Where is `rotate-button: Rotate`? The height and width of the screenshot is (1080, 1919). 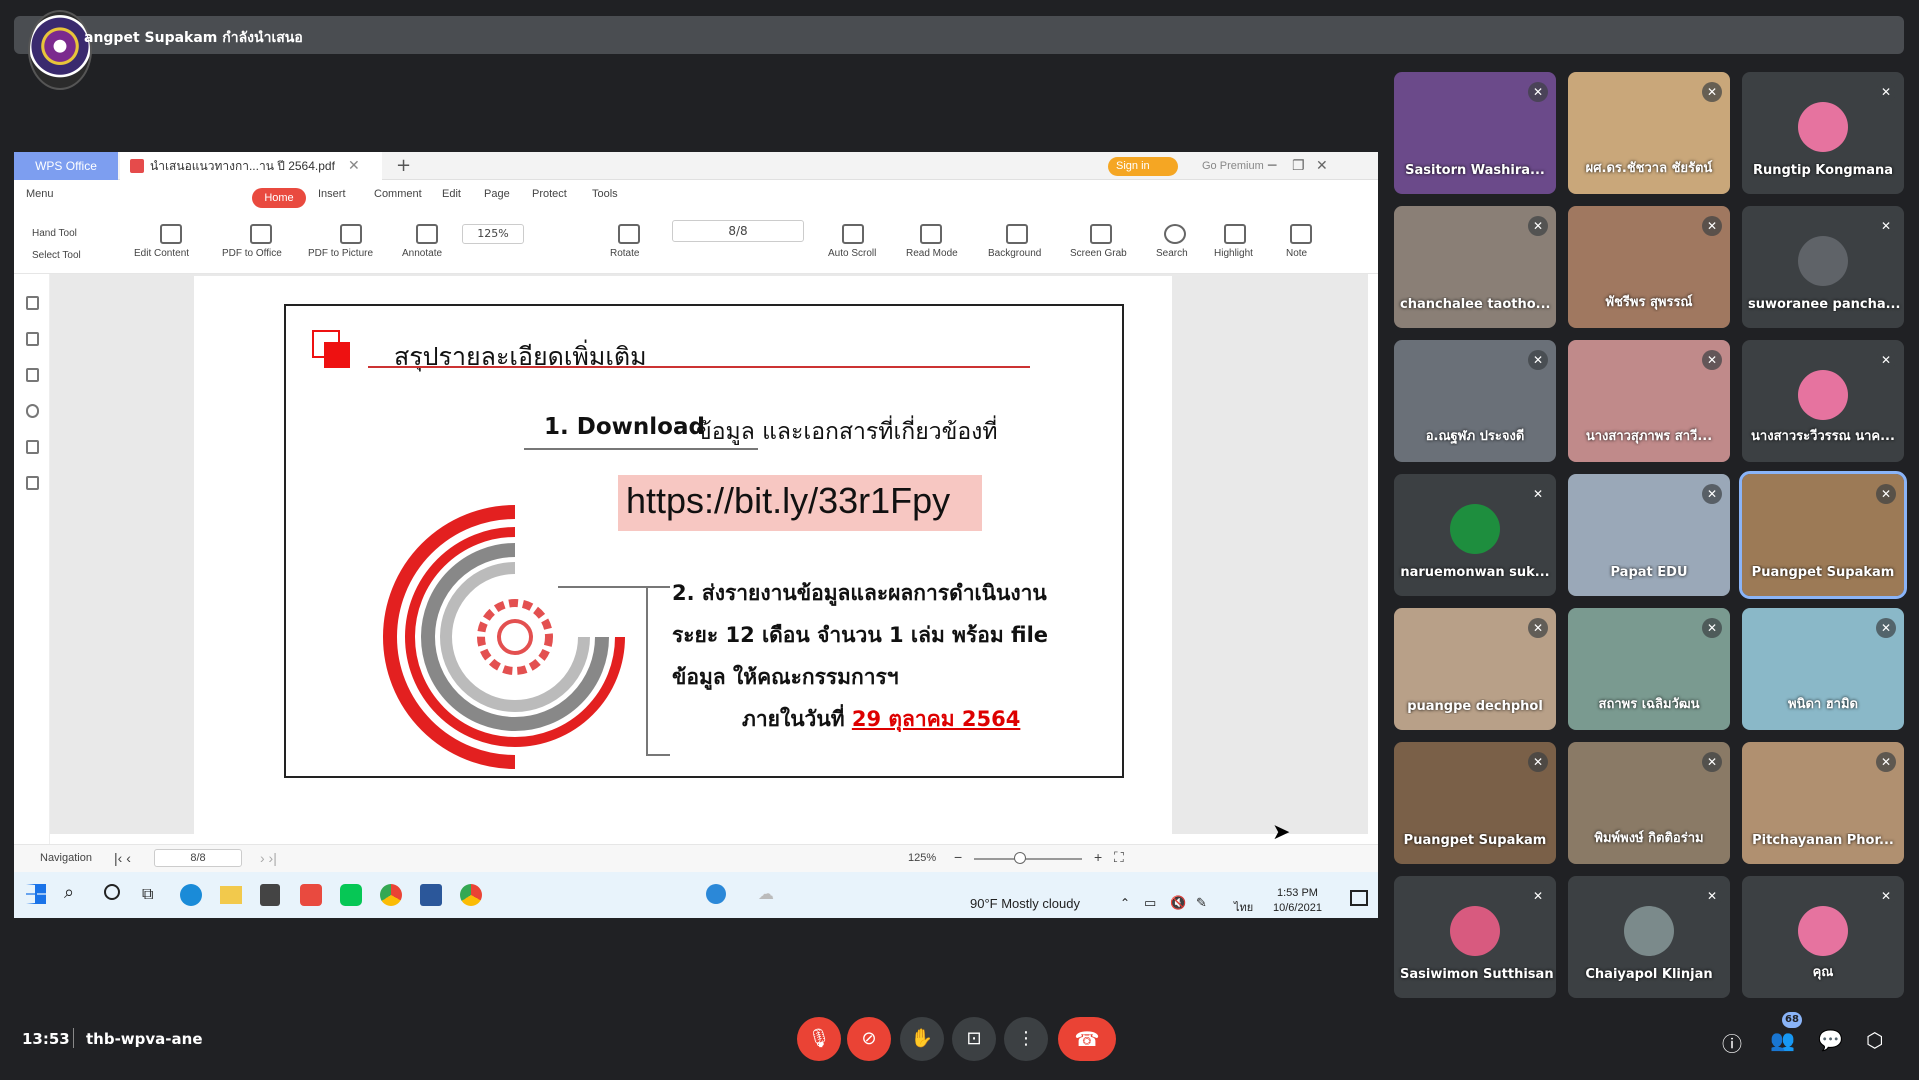 rotate-button: Rotate is located at coordinates (624, 253).